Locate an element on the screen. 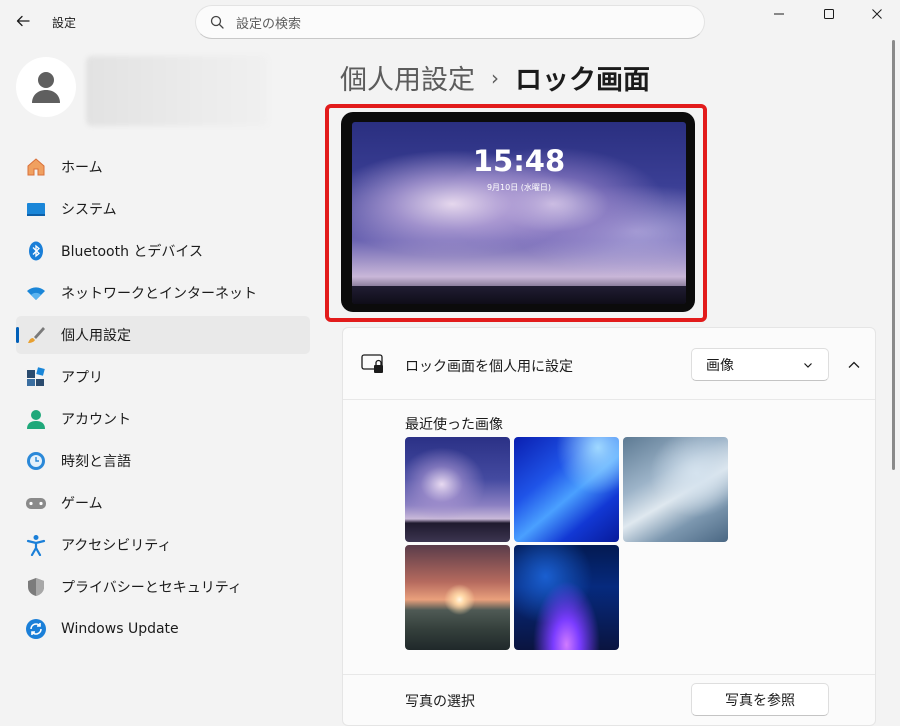  browse-photos-button: 写真を参照 is located at coordinates (760, 699).